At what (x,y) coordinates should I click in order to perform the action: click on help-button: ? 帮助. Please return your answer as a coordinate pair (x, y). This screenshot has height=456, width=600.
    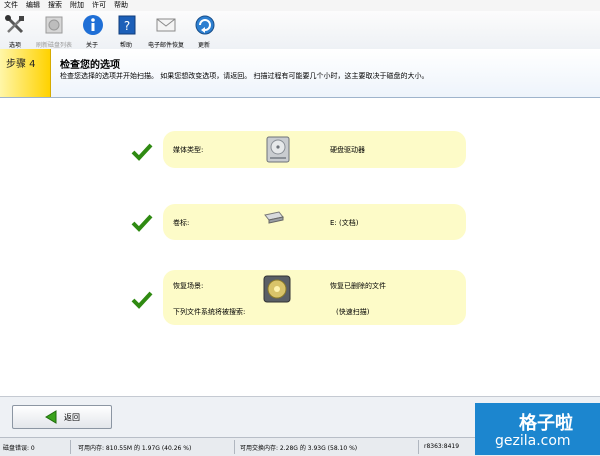
    Looking at the image, I should click on (126, 31).